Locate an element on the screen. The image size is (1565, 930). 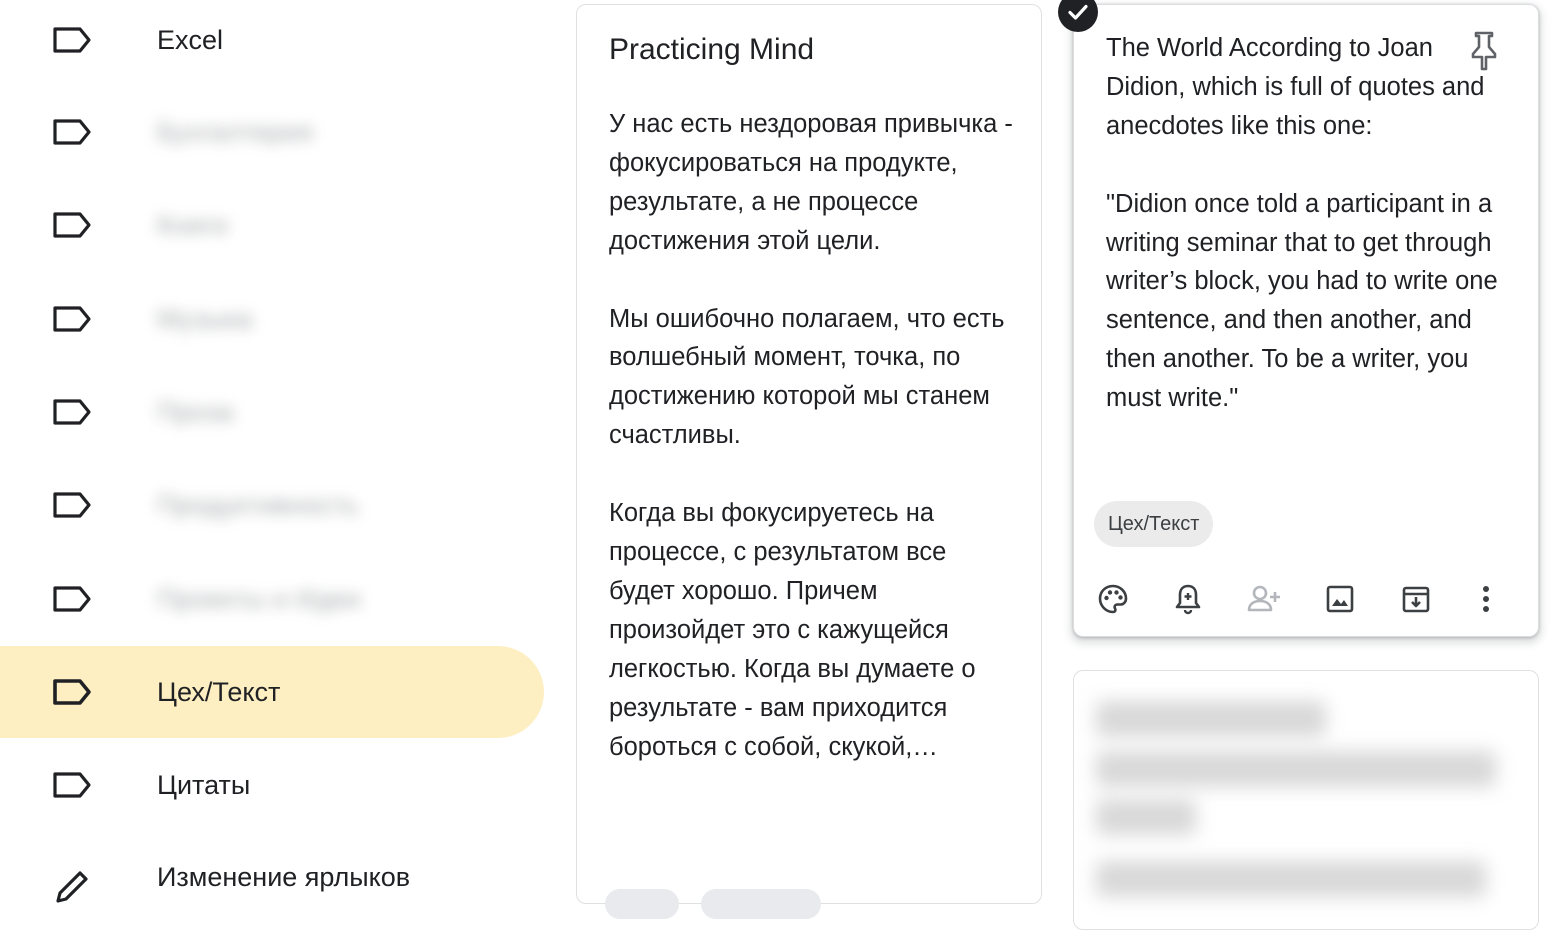
edit-labels-button: Изменение ярлыков is located at coordinates (272, 878).